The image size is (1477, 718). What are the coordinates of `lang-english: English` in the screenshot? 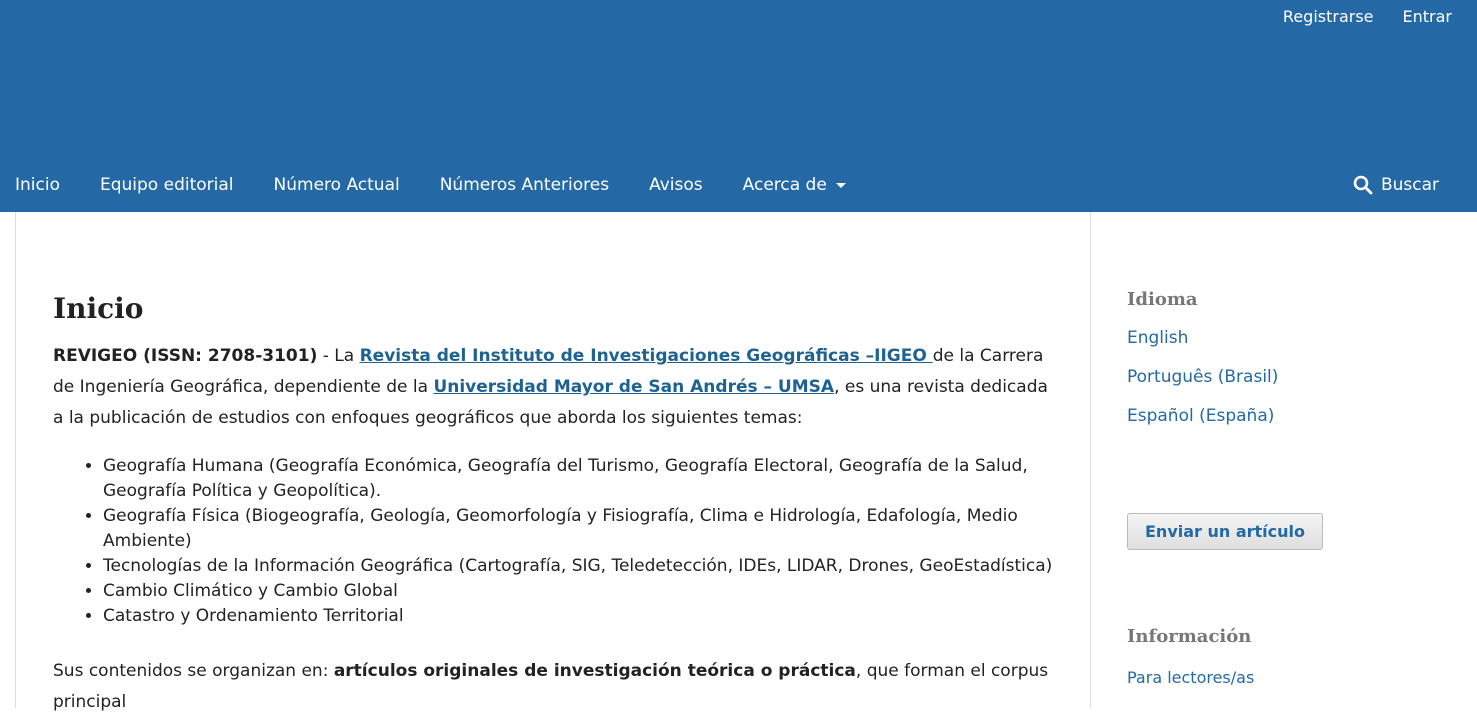 It's located at (1157, 338).